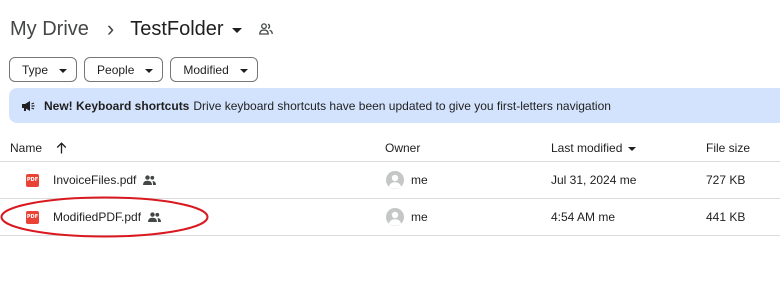 The width and height of the screenshot is (780, 295). What do you see at coordinates (28, 106) in the screenshot?
I see `megaphone-icon` at bounding box center [28, 106].